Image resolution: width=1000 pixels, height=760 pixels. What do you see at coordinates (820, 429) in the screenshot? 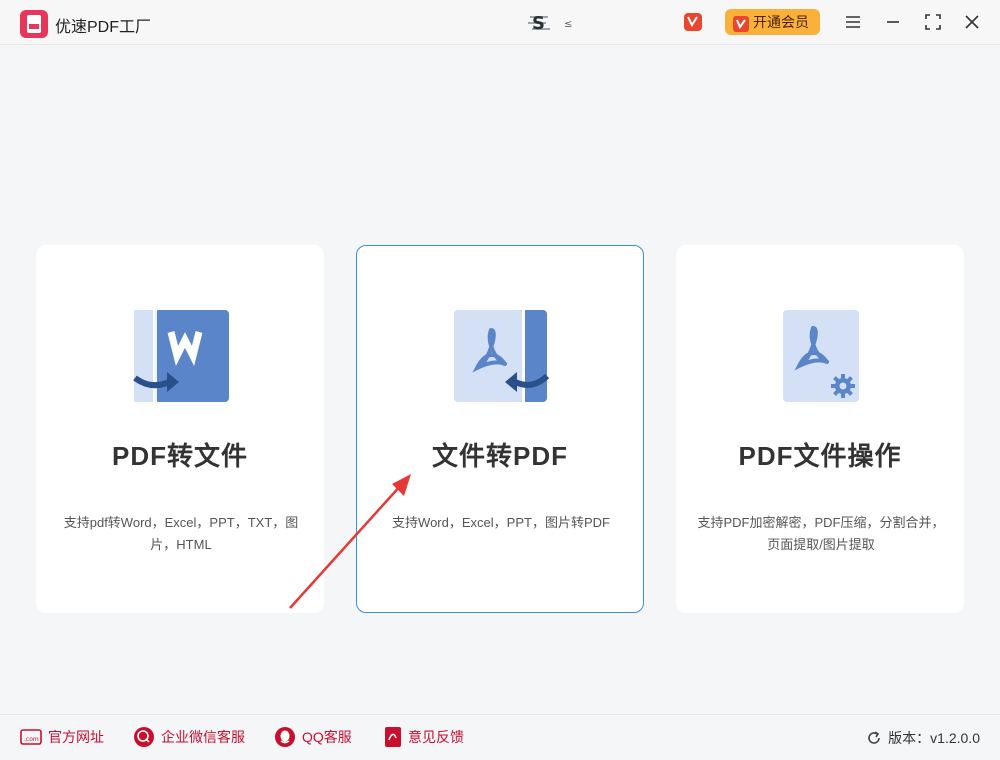
I see `card-pdf-operations: PDF文件操作 支持PDF加密解密，PDF压缩，分割合并，页面提取/图片提取` at bounding box center [820, 429].